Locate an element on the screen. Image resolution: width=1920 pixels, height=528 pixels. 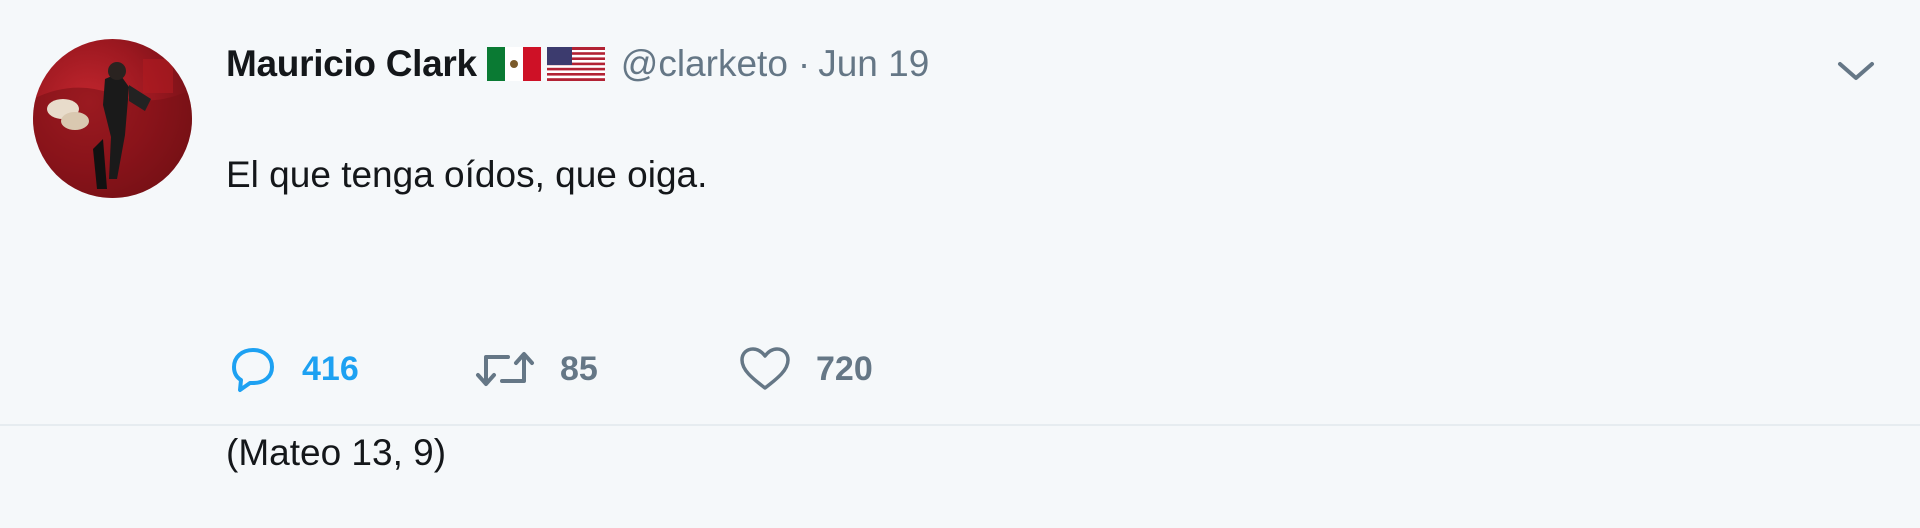
like-button: 720 is located at coordinates (805, 369).